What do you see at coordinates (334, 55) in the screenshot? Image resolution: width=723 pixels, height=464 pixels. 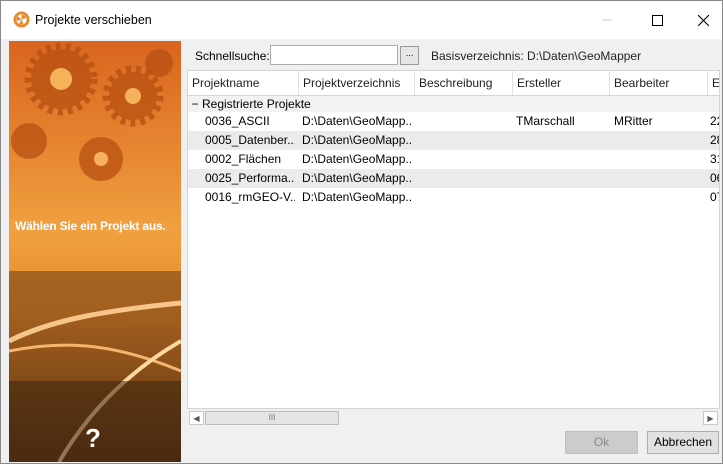 I see `search-input` at bounding box center [334, 55].